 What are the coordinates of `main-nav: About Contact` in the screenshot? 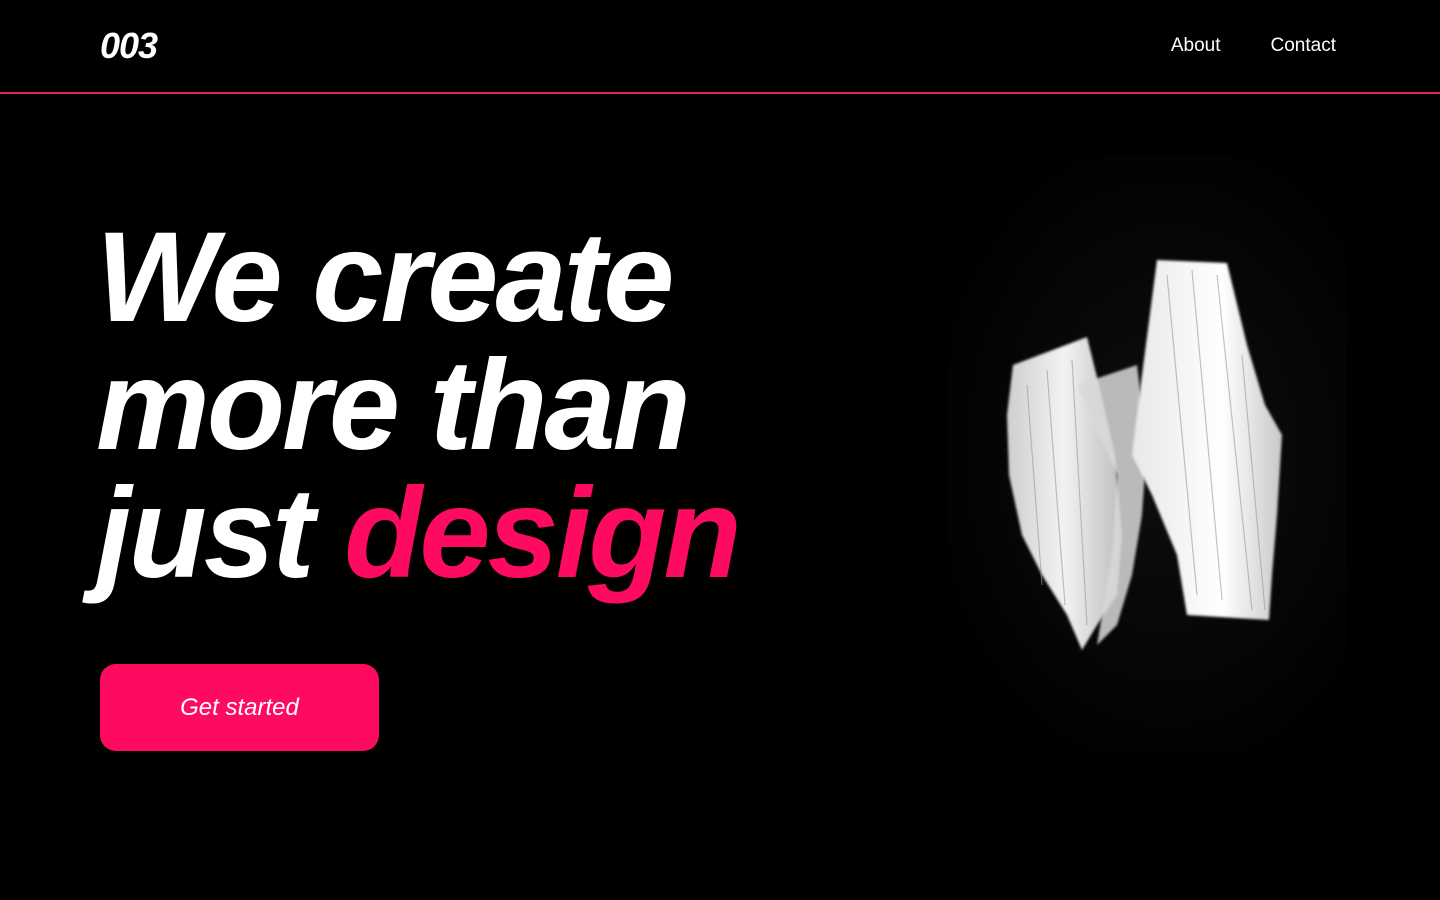 It's located at (1253, 46).